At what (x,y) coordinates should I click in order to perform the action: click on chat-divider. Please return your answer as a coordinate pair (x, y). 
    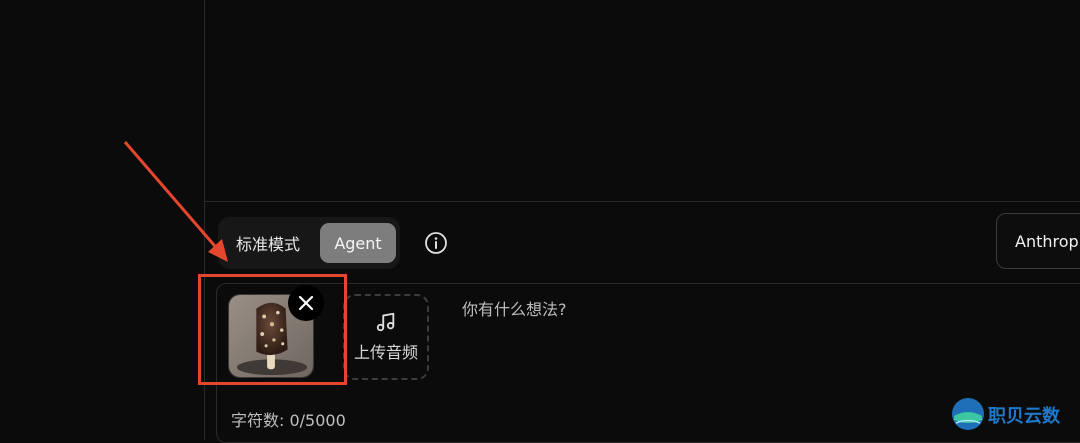
    Looking at the image, I should click on (642, 201).